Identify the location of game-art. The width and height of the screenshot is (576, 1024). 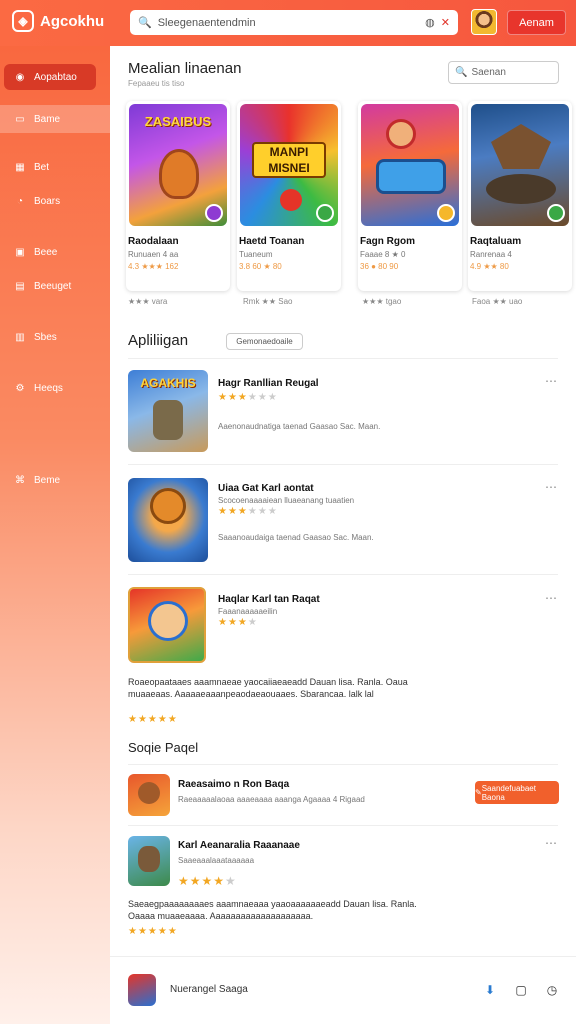
(410, 165).